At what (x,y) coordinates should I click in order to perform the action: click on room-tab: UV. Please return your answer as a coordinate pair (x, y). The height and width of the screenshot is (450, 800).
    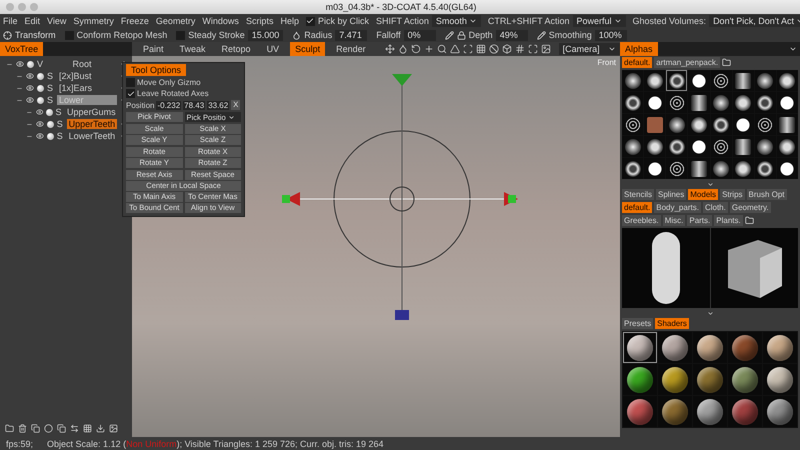
    Looking at the image, I should click on (273, 49).